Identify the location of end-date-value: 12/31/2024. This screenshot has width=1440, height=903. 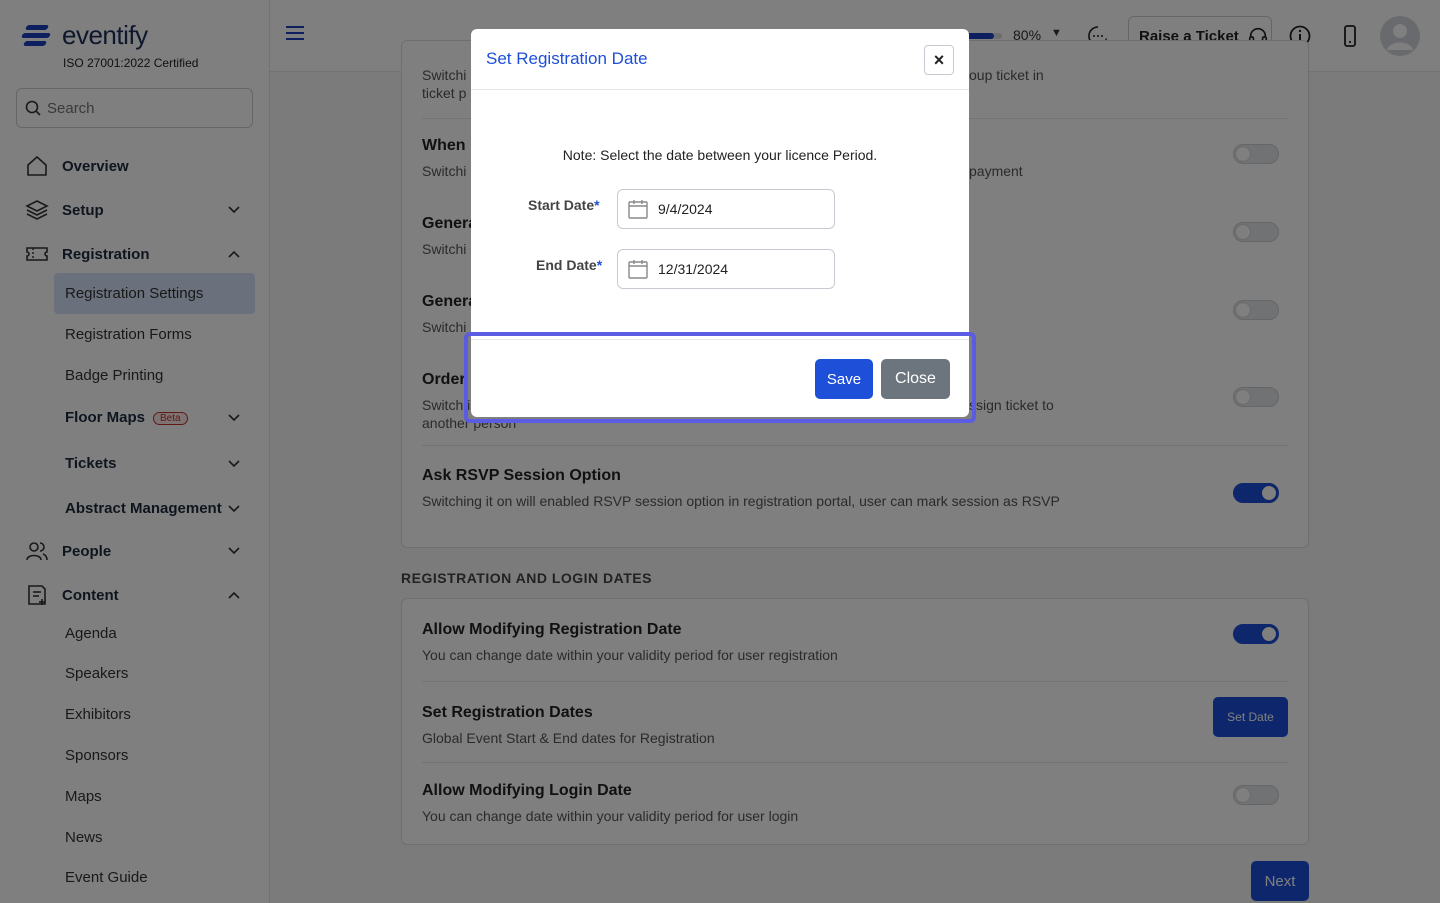
(693, 269).